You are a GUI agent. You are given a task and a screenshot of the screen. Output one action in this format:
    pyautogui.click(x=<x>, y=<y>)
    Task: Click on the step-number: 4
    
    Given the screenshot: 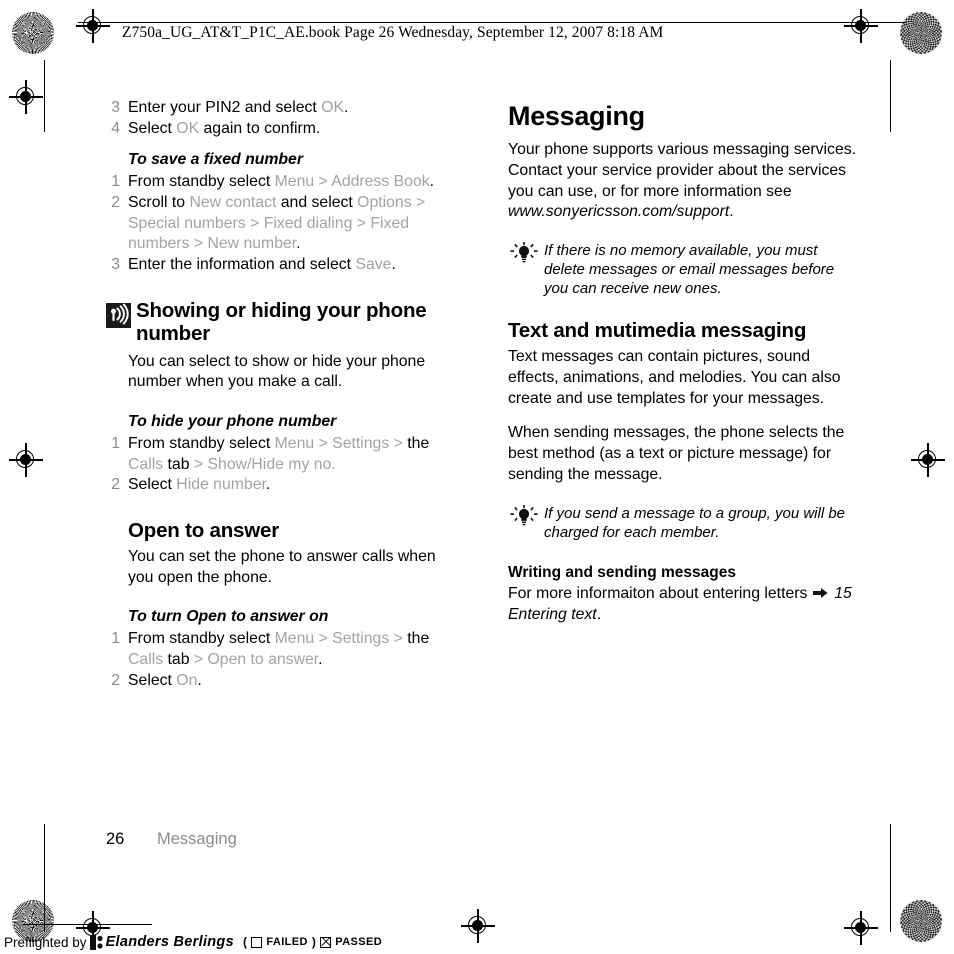 What is the action you would take?
    pyautogui.click(x=115, y=128)
    